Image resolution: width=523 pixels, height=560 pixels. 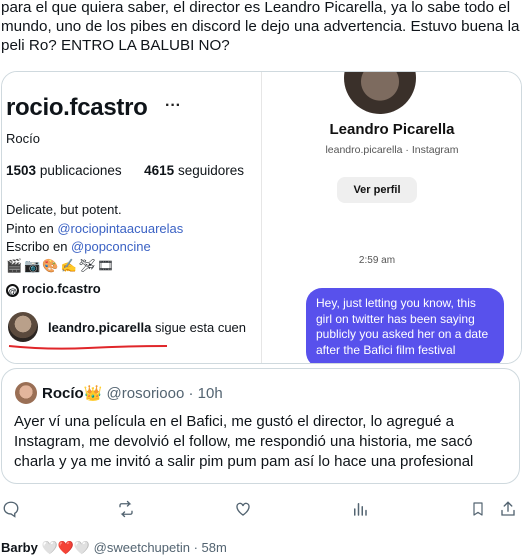 What do you see at coordinates (93, 393) in the screenshot?
I see `crown-icon: 👑` at bounding box center [93, 393].